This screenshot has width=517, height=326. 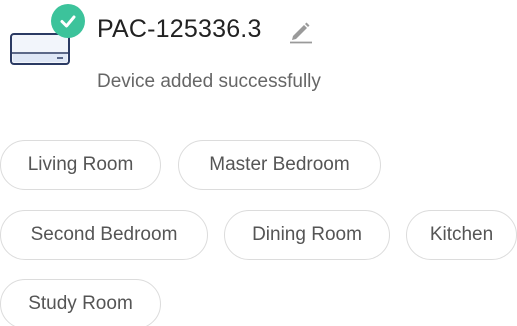 What do you see at coordinates (461, 235) in the screenshot?
I see `room-chip-kitchen: Kitchen` at bounding box center [461, 235].